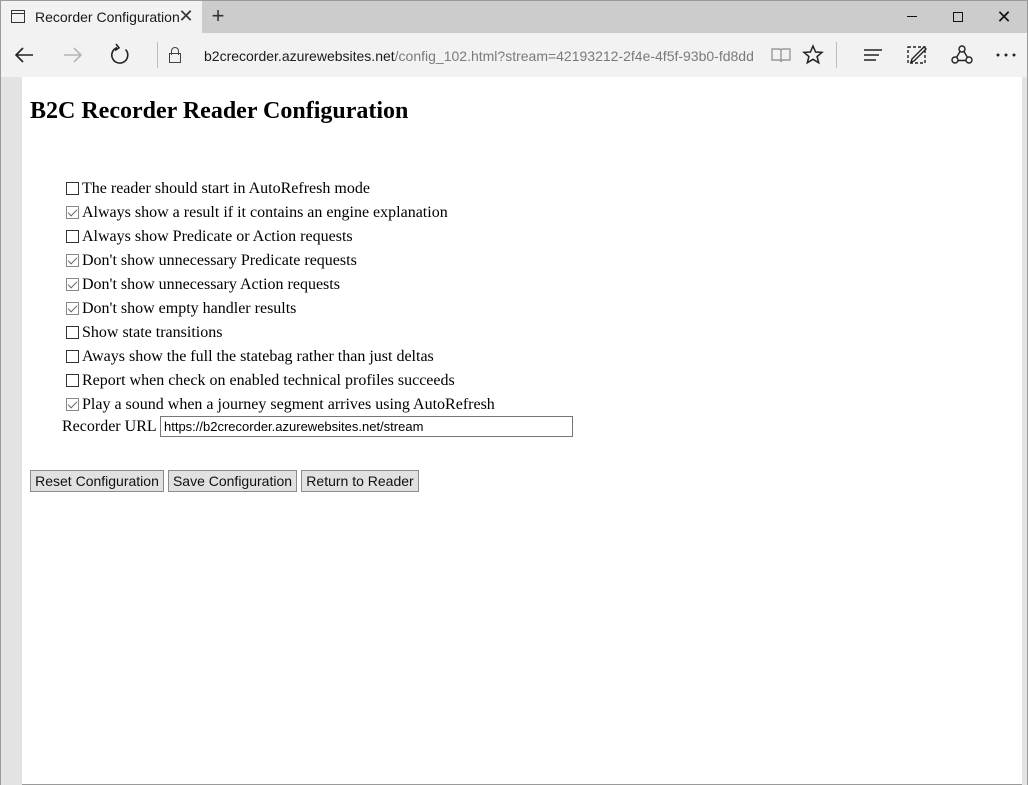 The width and height of the screenshot is (1028, 785). Describe the element at coordinates (175, 55) in the screenshot. I see `lock-icon` at that location.